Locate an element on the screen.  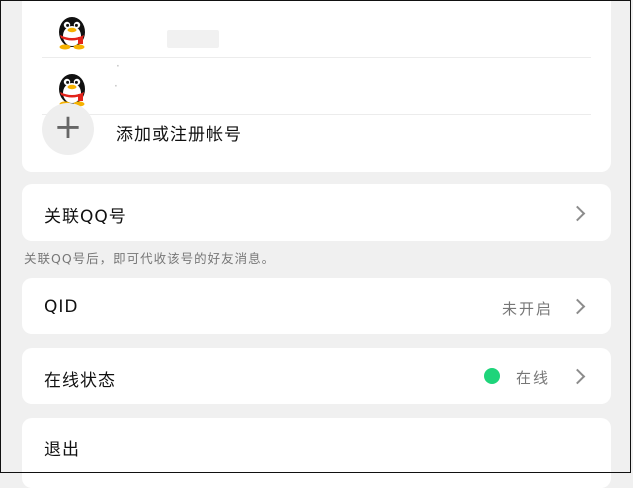
online-status-dot is located at coordinates (492, 376).